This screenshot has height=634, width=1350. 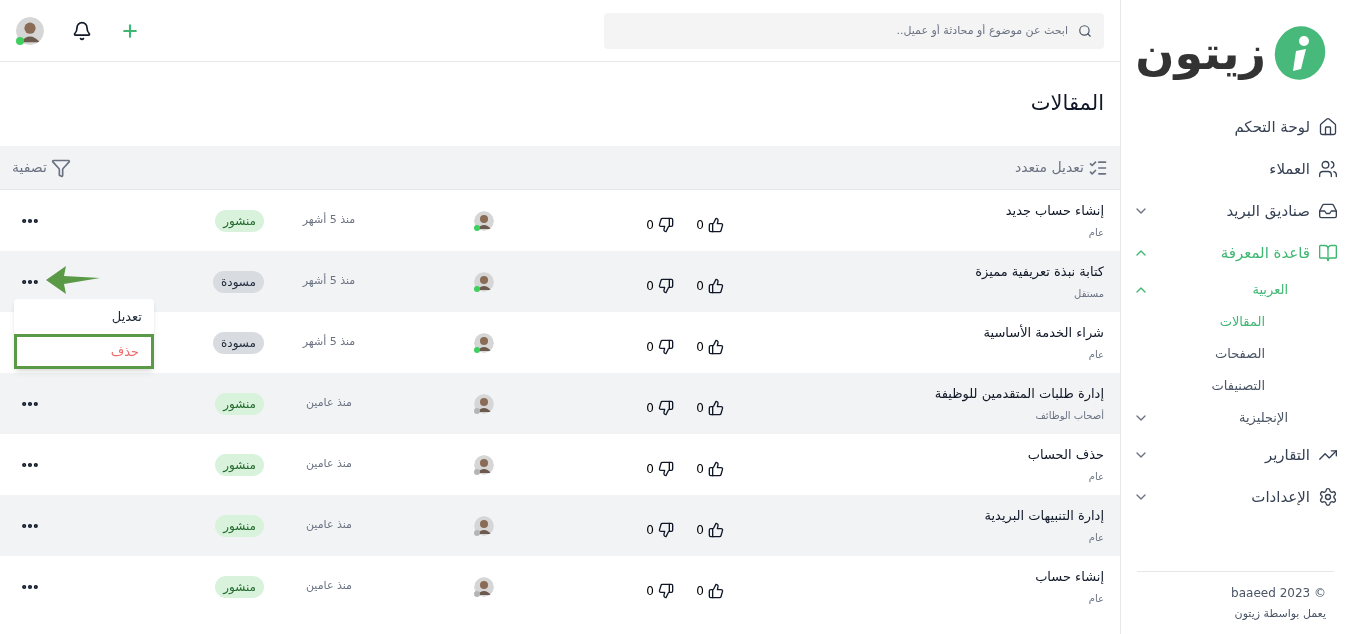 I want to click on nav-item: الإعدادات, so click(x=1235, y=497).